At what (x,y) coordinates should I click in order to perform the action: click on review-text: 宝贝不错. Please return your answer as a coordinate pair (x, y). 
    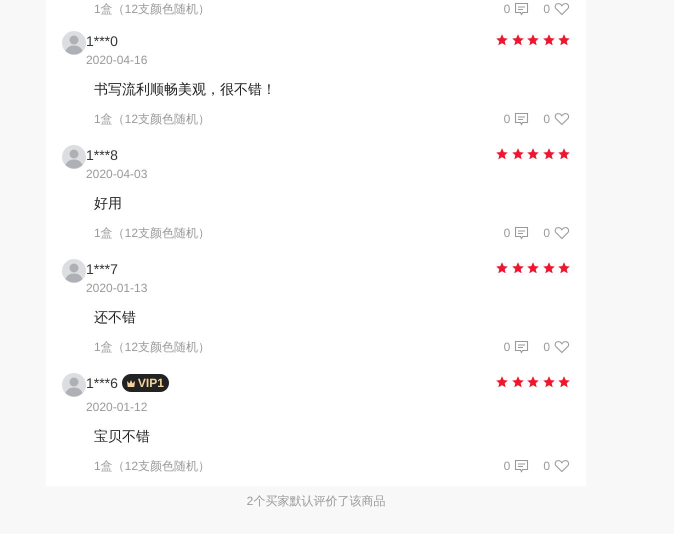
    Looking at the image, I should click on (122, 436).